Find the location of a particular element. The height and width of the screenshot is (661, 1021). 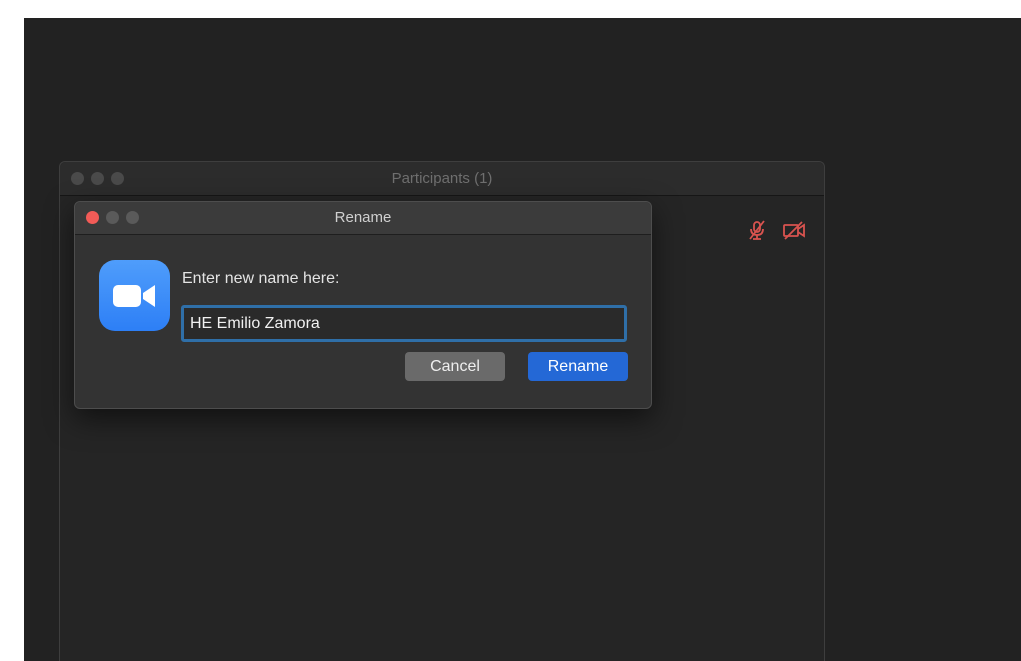

rename-titlebar: Rename is located at coordinates (363, 218).